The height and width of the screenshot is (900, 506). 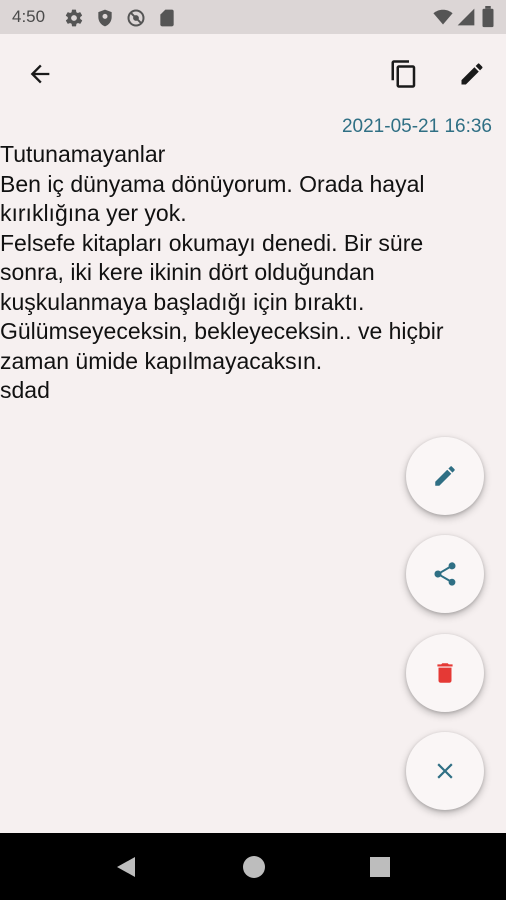 I want to click on cellular-signal-icon, so click(x=466, y=19).